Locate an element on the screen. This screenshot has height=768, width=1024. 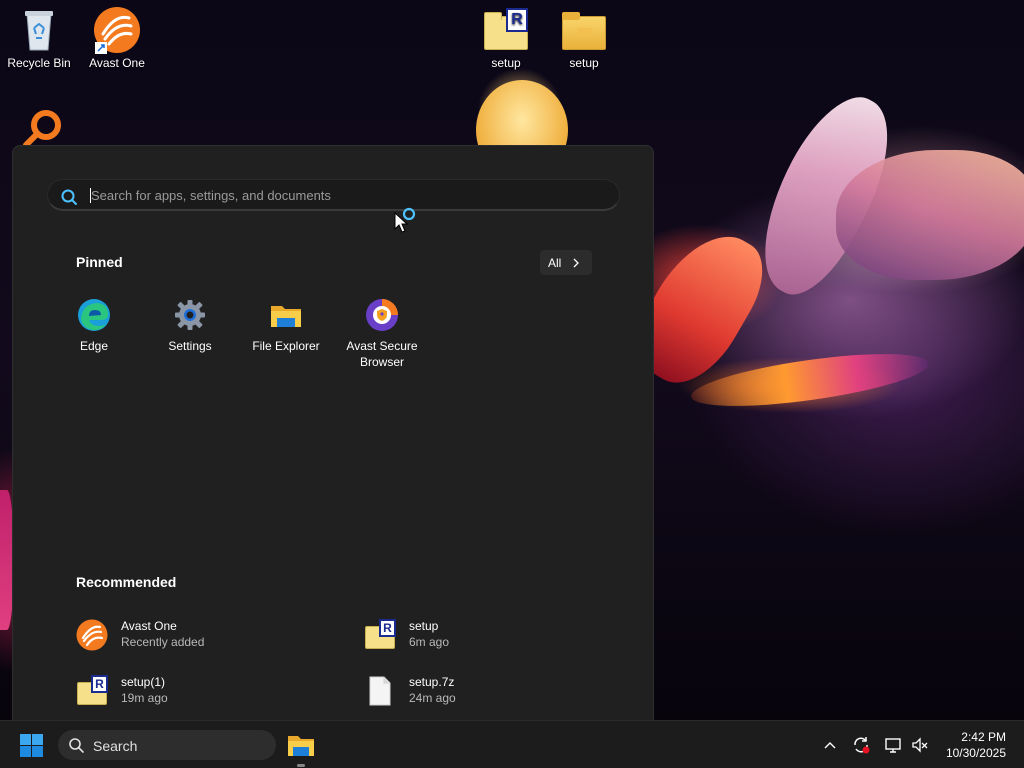
monitor-icon is located at coordinates (893, 745).